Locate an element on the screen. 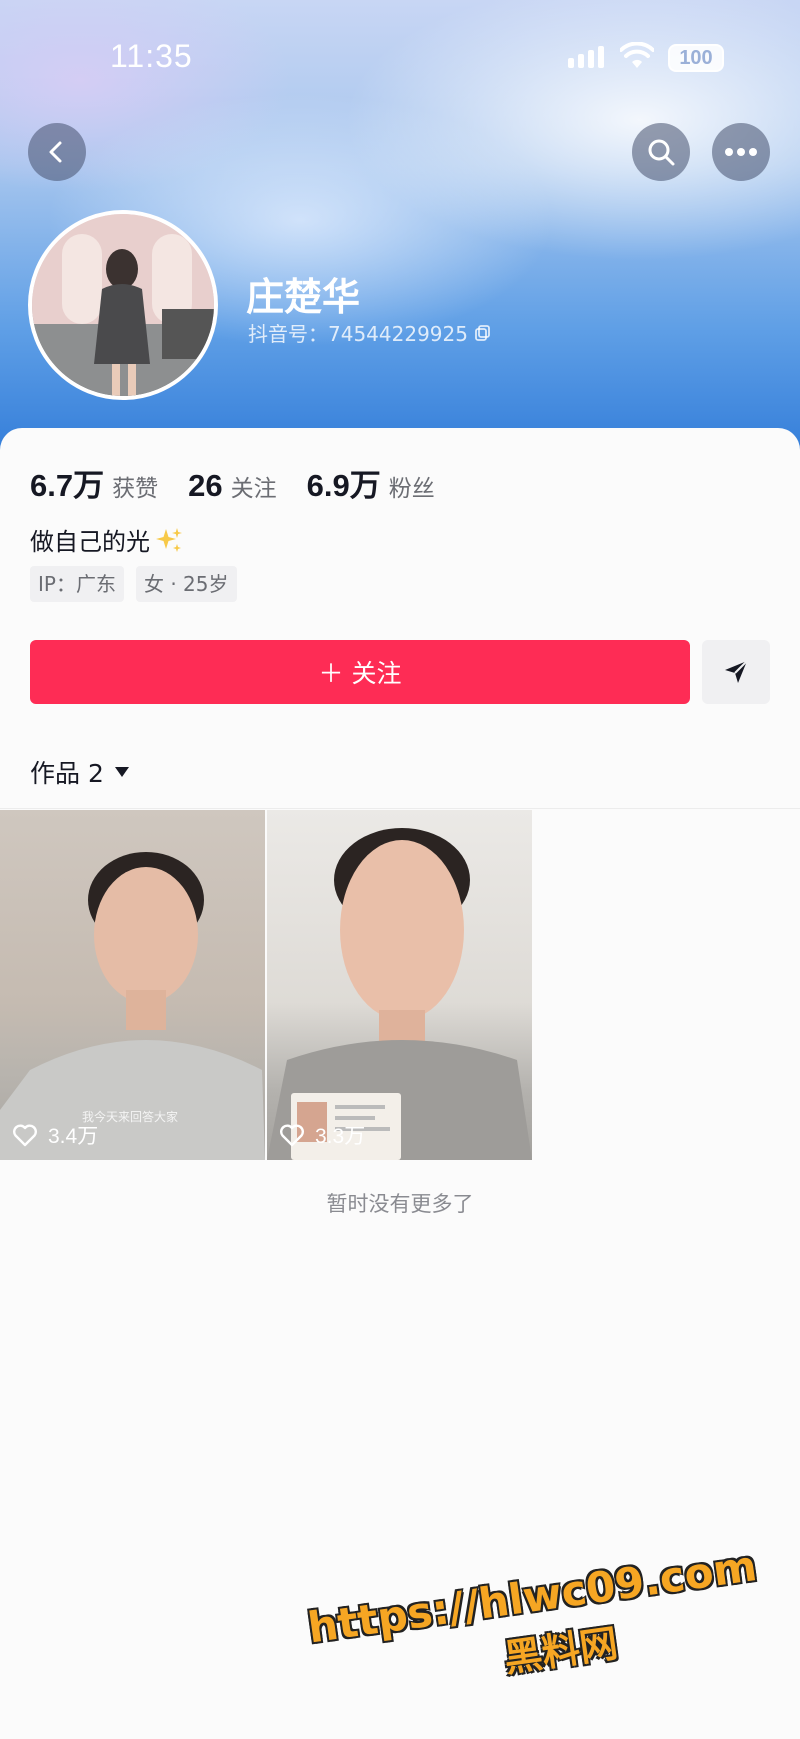  search-button is located at coordinates (661, 152).